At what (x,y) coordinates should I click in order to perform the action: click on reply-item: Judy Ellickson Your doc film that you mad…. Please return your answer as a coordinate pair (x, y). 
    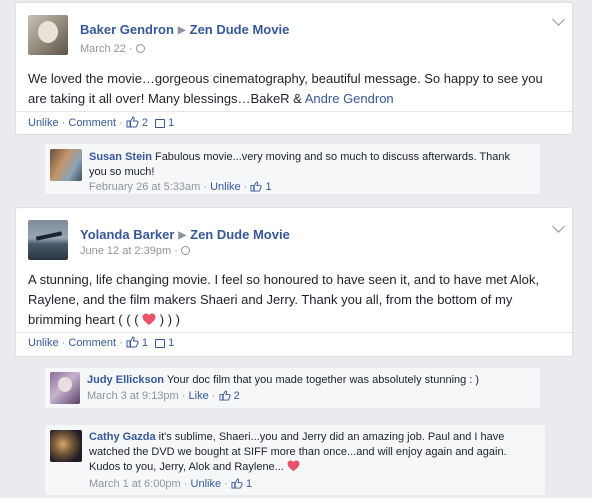
    Looking at the image, I should click on (292, 388).